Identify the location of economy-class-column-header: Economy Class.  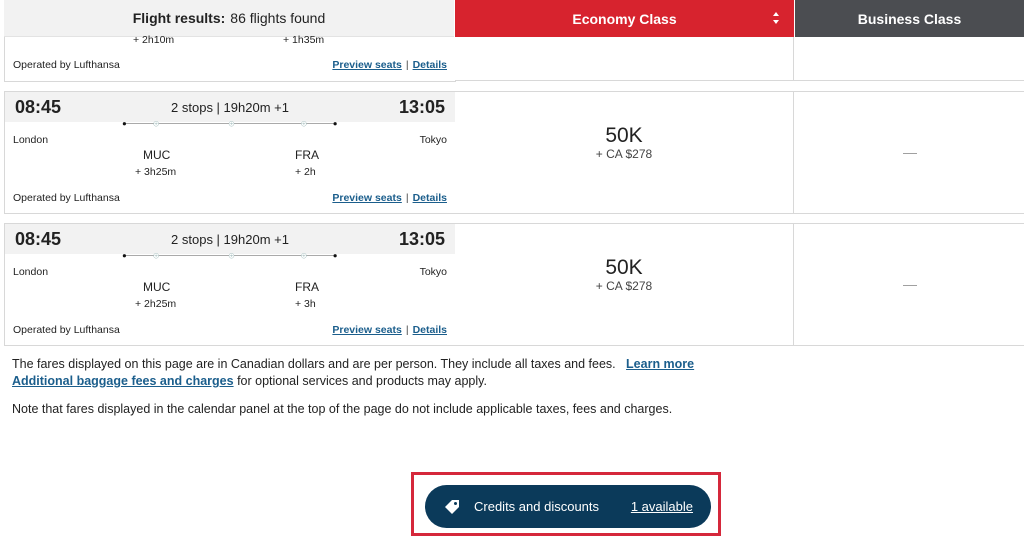
(624, 18).